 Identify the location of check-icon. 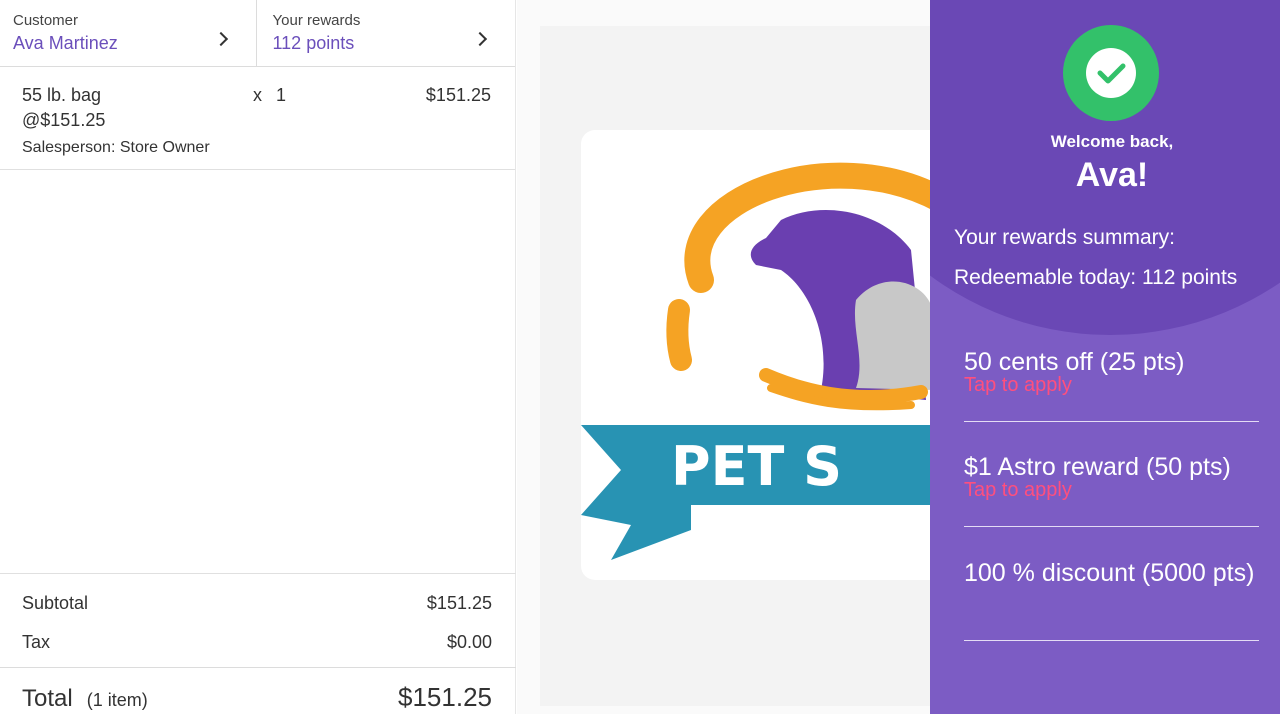
(1111, 73).